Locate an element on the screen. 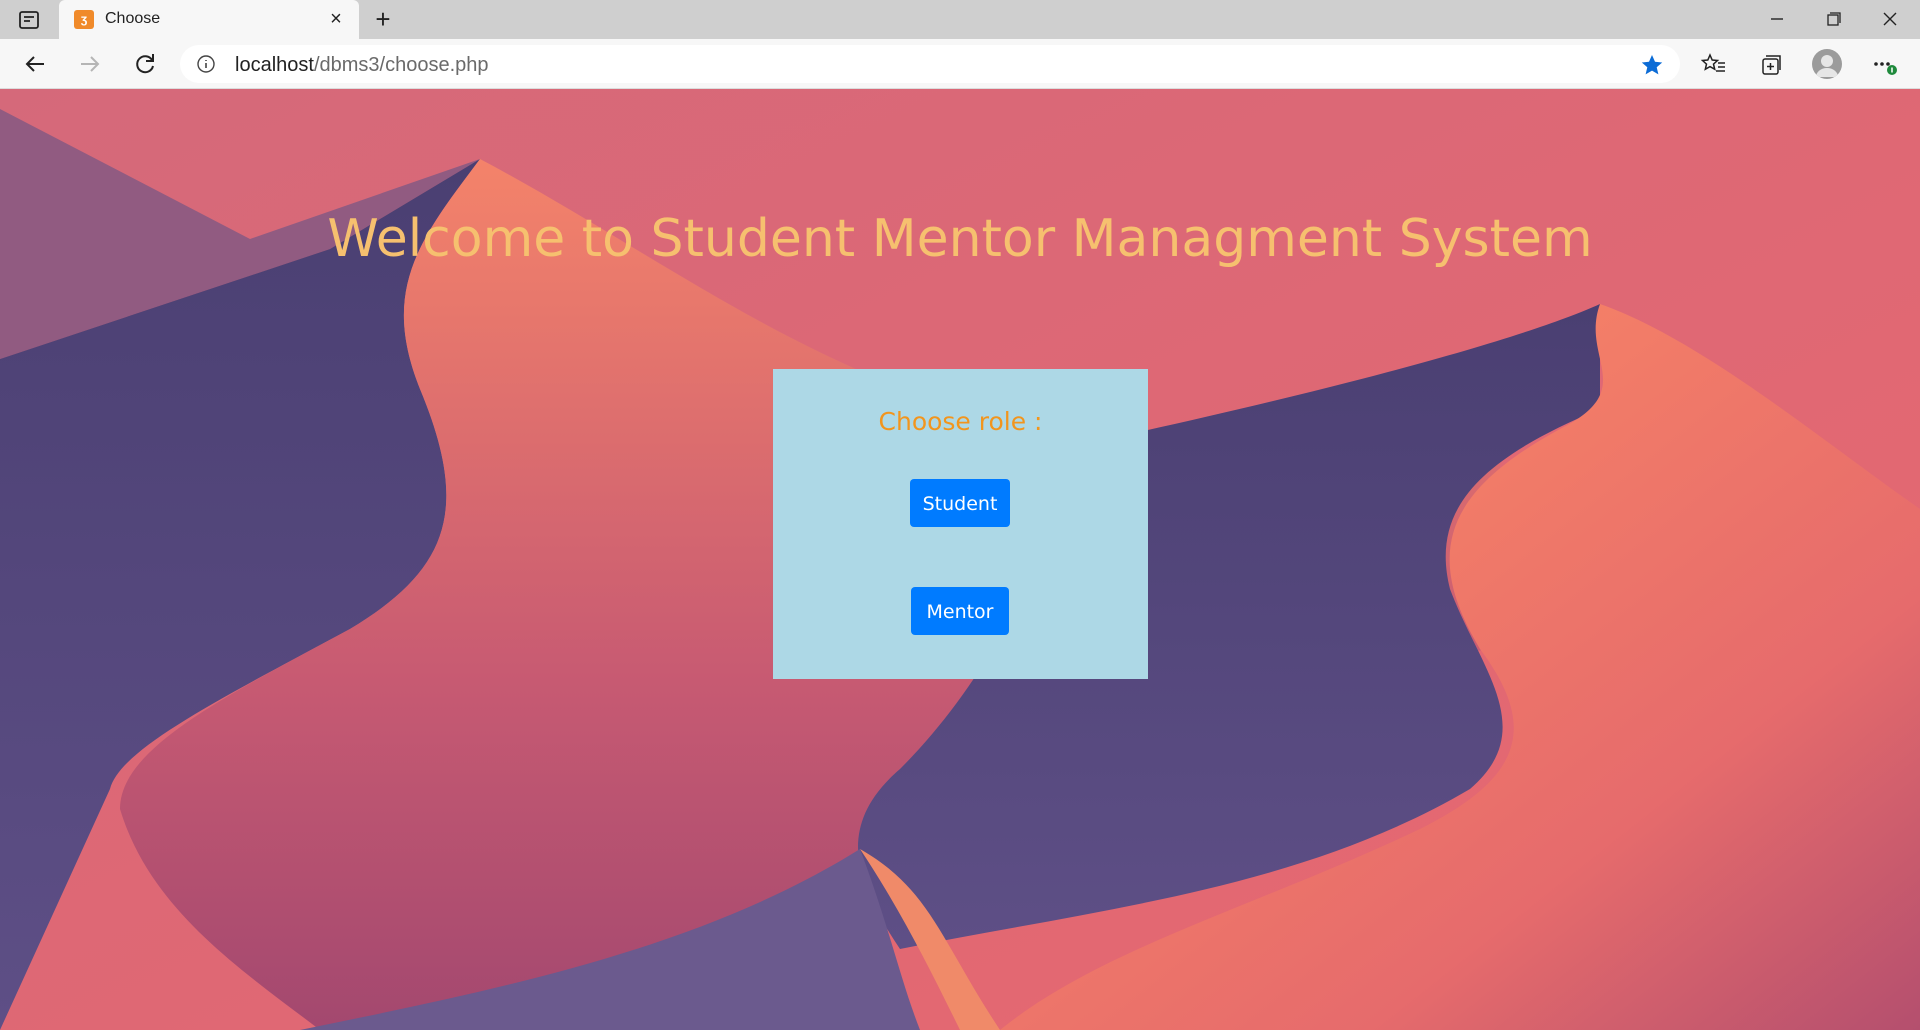 The height and width of the screenshot is (1030, 1920). choose-role-label: Choose role : is located at coordinates (960, 421).